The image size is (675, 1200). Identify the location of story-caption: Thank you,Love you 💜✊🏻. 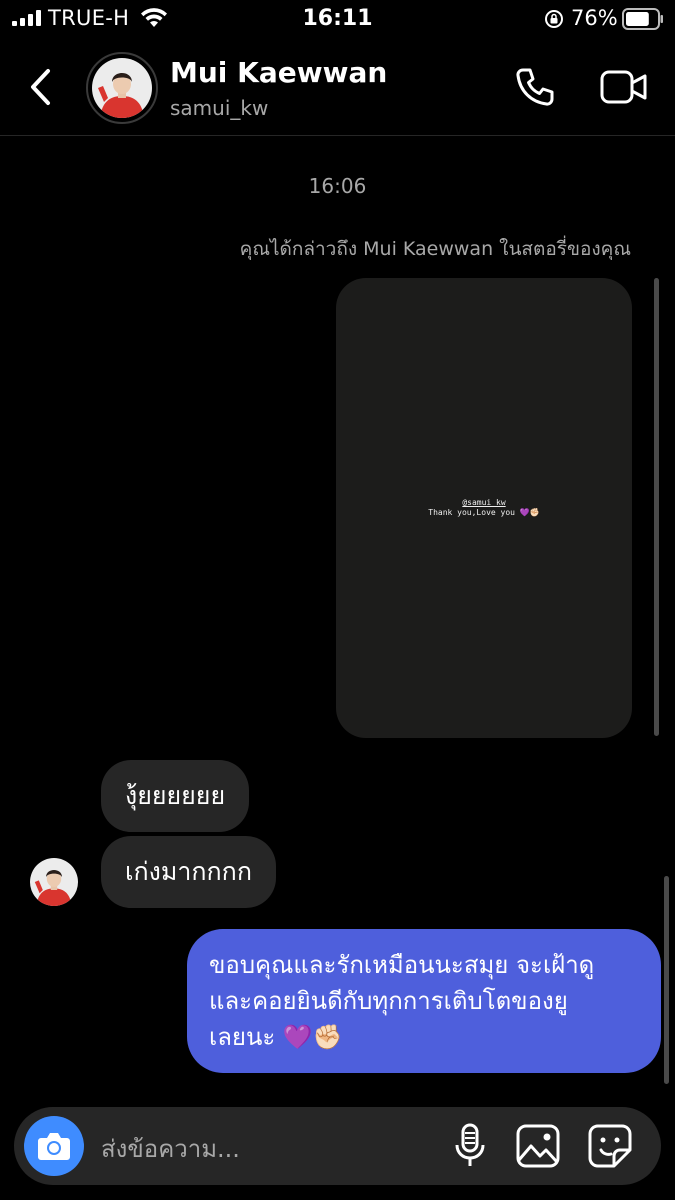
(484, 512).